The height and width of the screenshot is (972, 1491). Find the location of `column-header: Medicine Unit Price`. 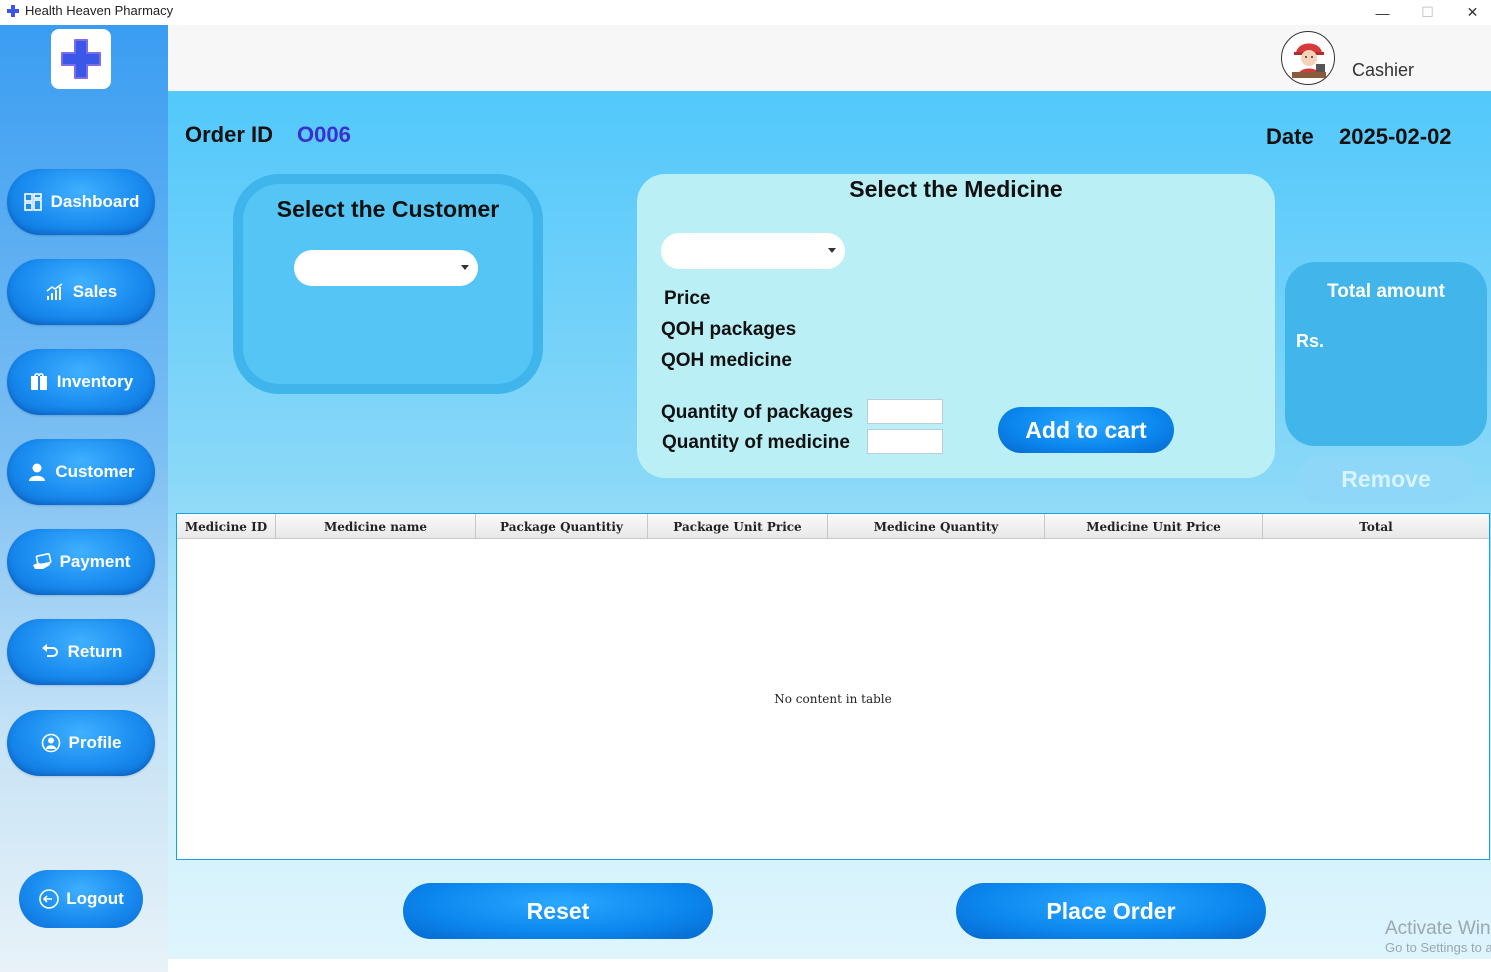

column-header: Medicine Unit Price is located at coordinates (1154, 526).